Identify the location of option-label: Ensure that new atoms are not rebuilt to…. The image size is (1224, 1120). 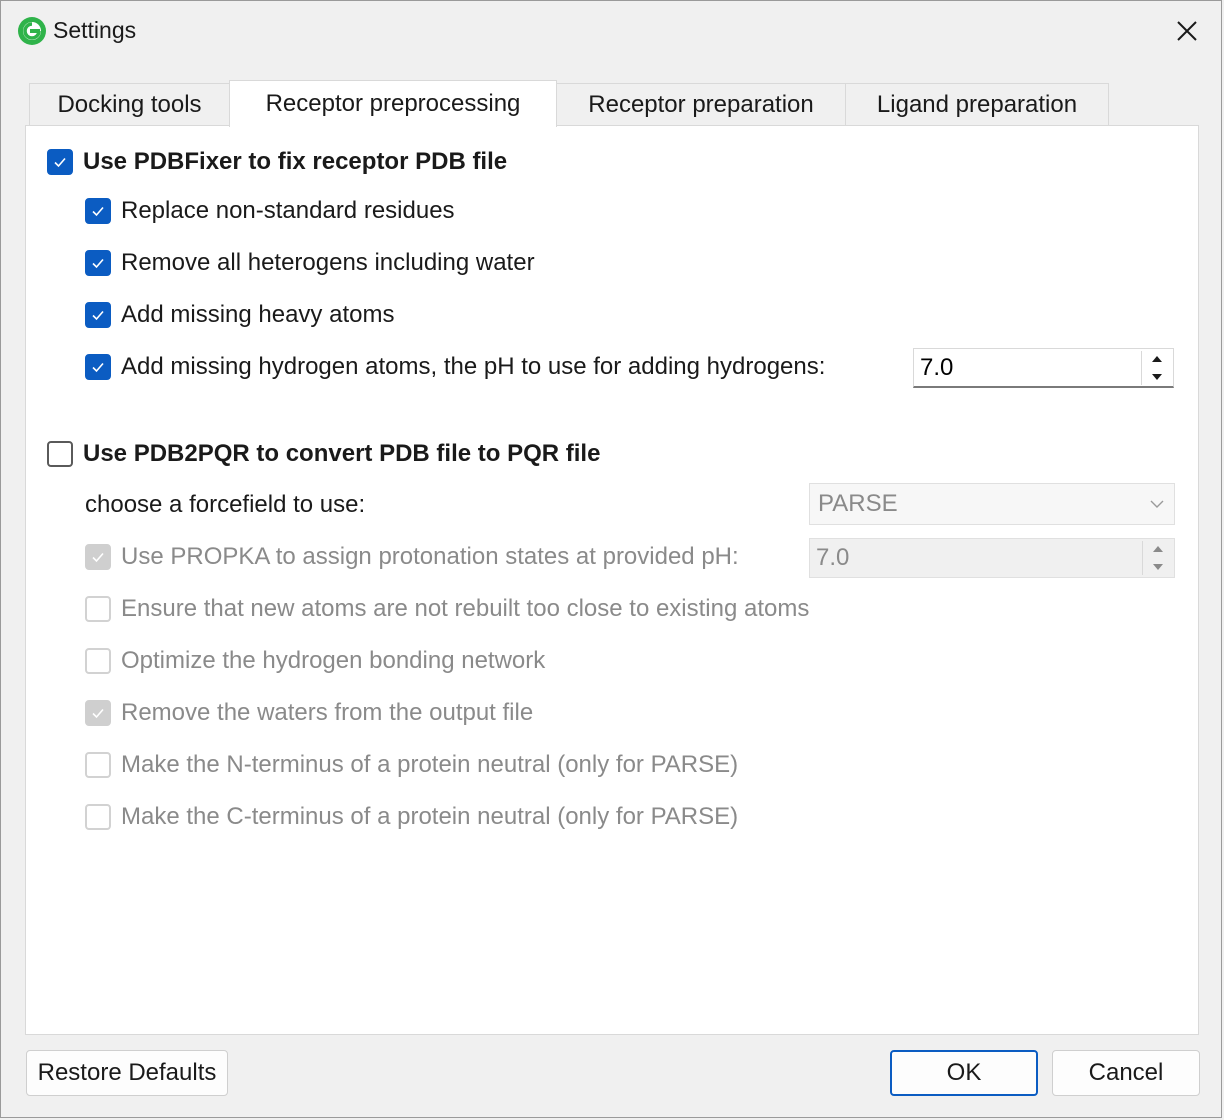
(465, 608).